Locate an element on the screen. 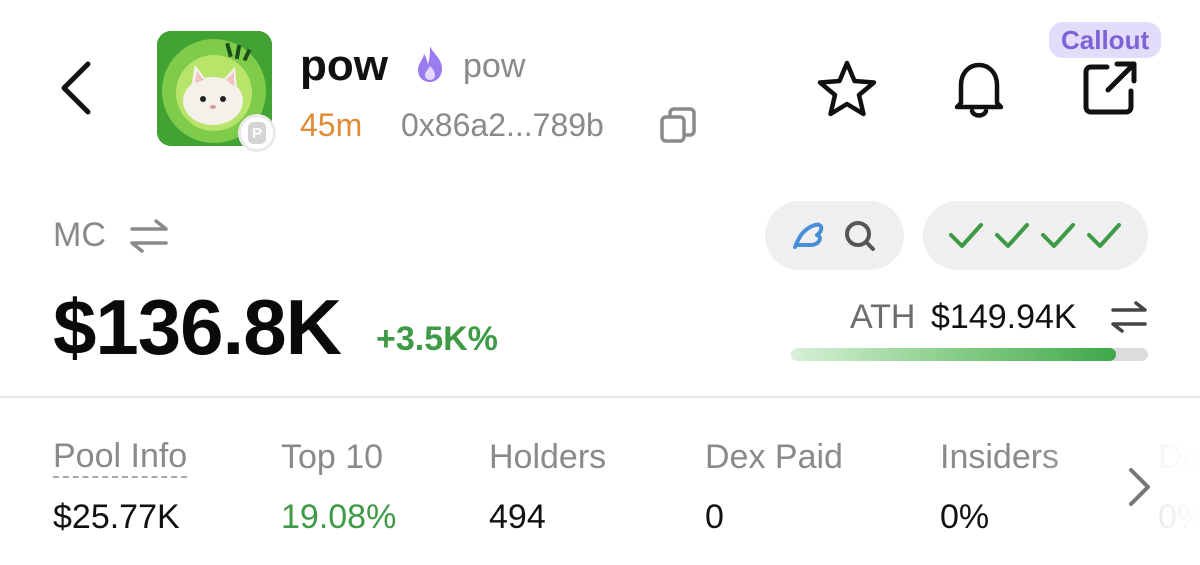  scroll-right-button is located at coordinates (1139, 487).